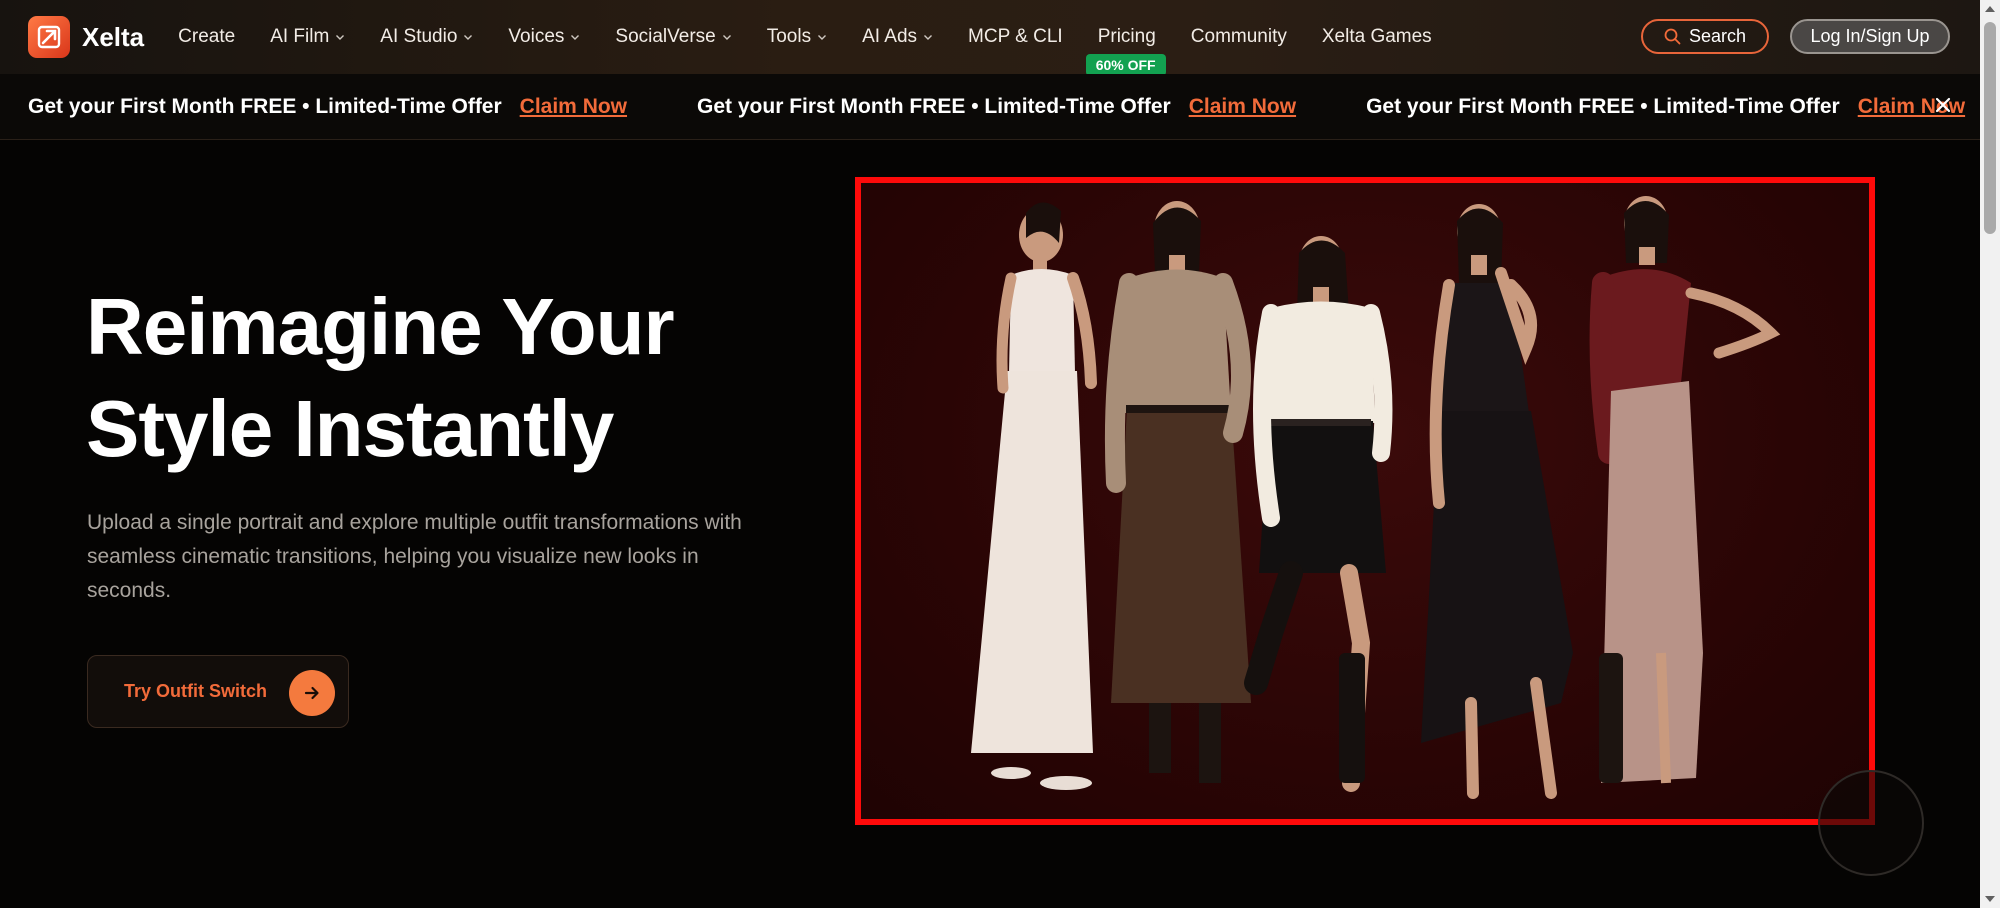 The image size is (2000, 908). I want to click on try-outfit-switch-button: Try Outfit Switch, so click(218, 691).